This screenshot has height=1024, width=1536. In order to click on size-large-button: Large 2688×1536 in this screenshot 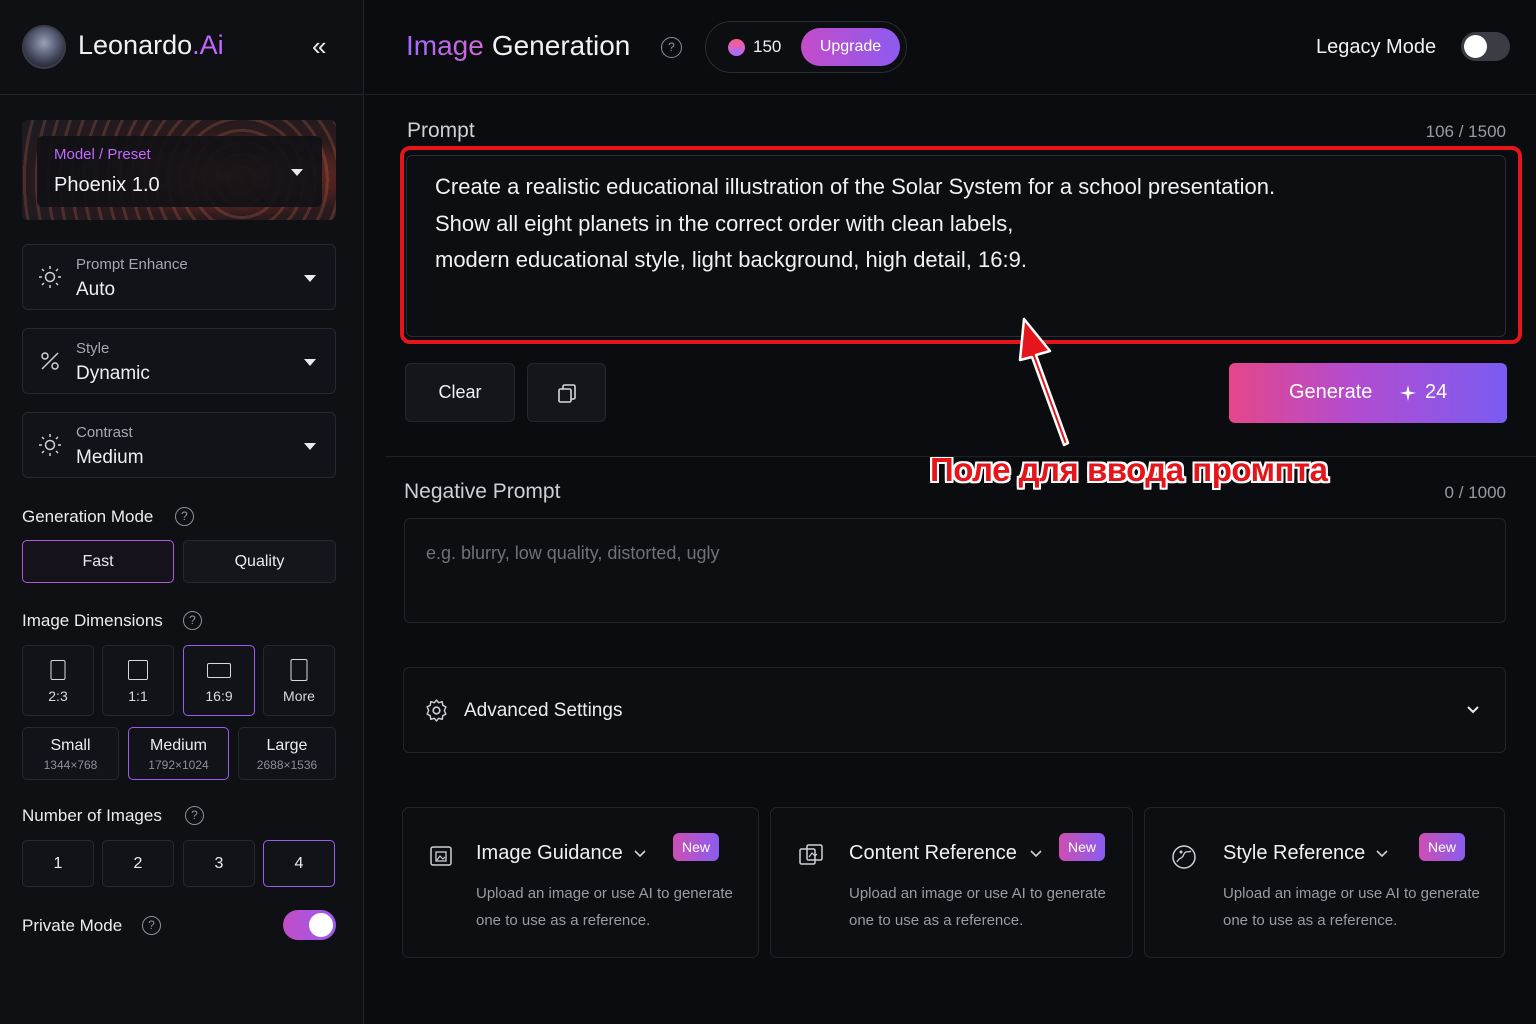, I will do `click(287, 753)`.